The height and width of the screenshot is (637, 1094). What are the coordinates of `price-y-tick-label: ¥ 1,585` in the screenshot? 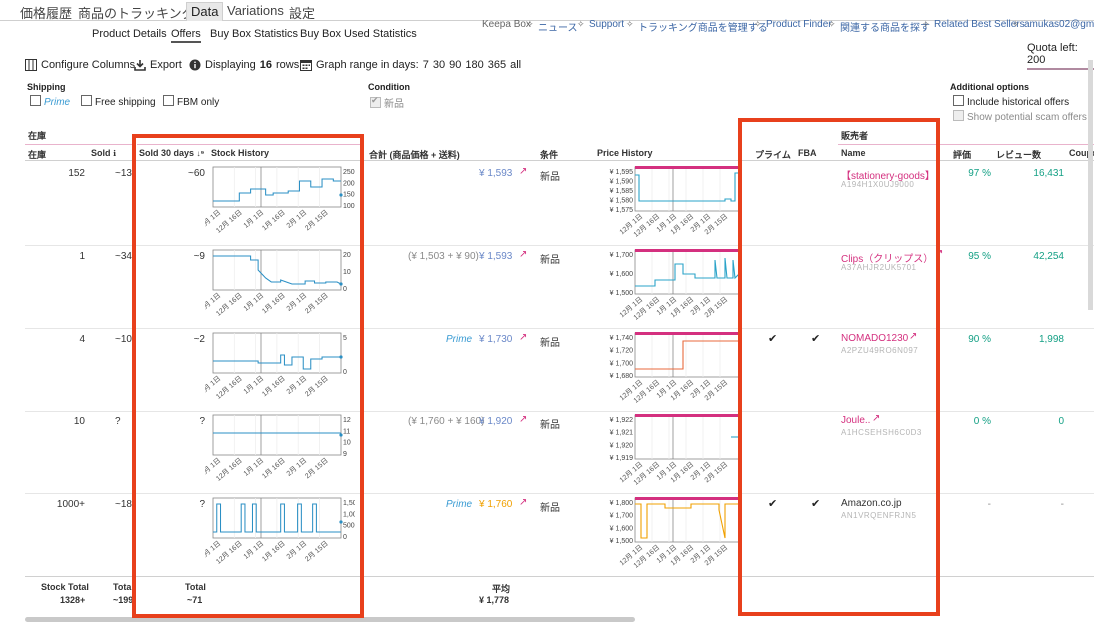 It's located at (621, 191).